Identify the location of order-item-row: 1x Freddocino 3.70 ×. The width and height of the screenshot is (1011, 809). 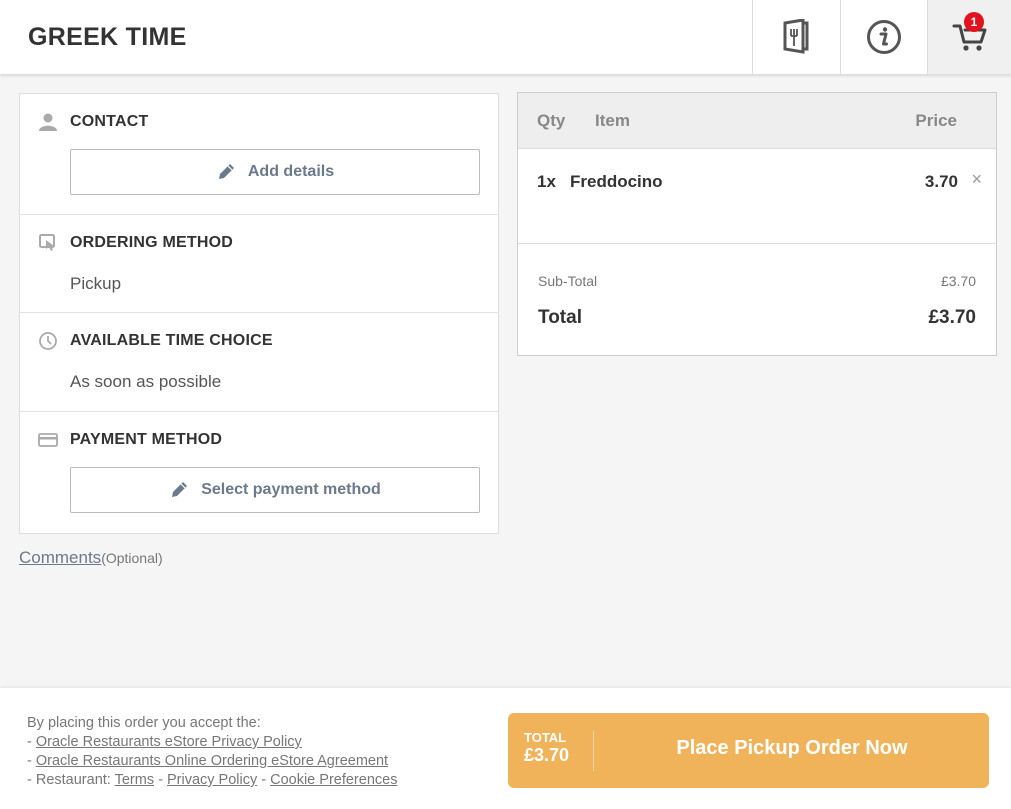
(757, 196).